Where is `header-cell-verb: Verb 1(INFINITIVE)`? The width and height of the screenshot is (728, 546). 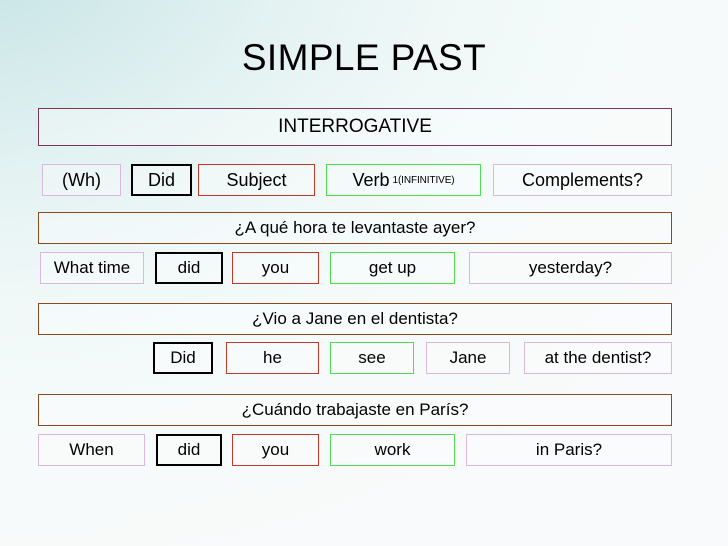 header-cell-verb: Verb 1(INFINITIVE) is located at coordinates (403, 180).